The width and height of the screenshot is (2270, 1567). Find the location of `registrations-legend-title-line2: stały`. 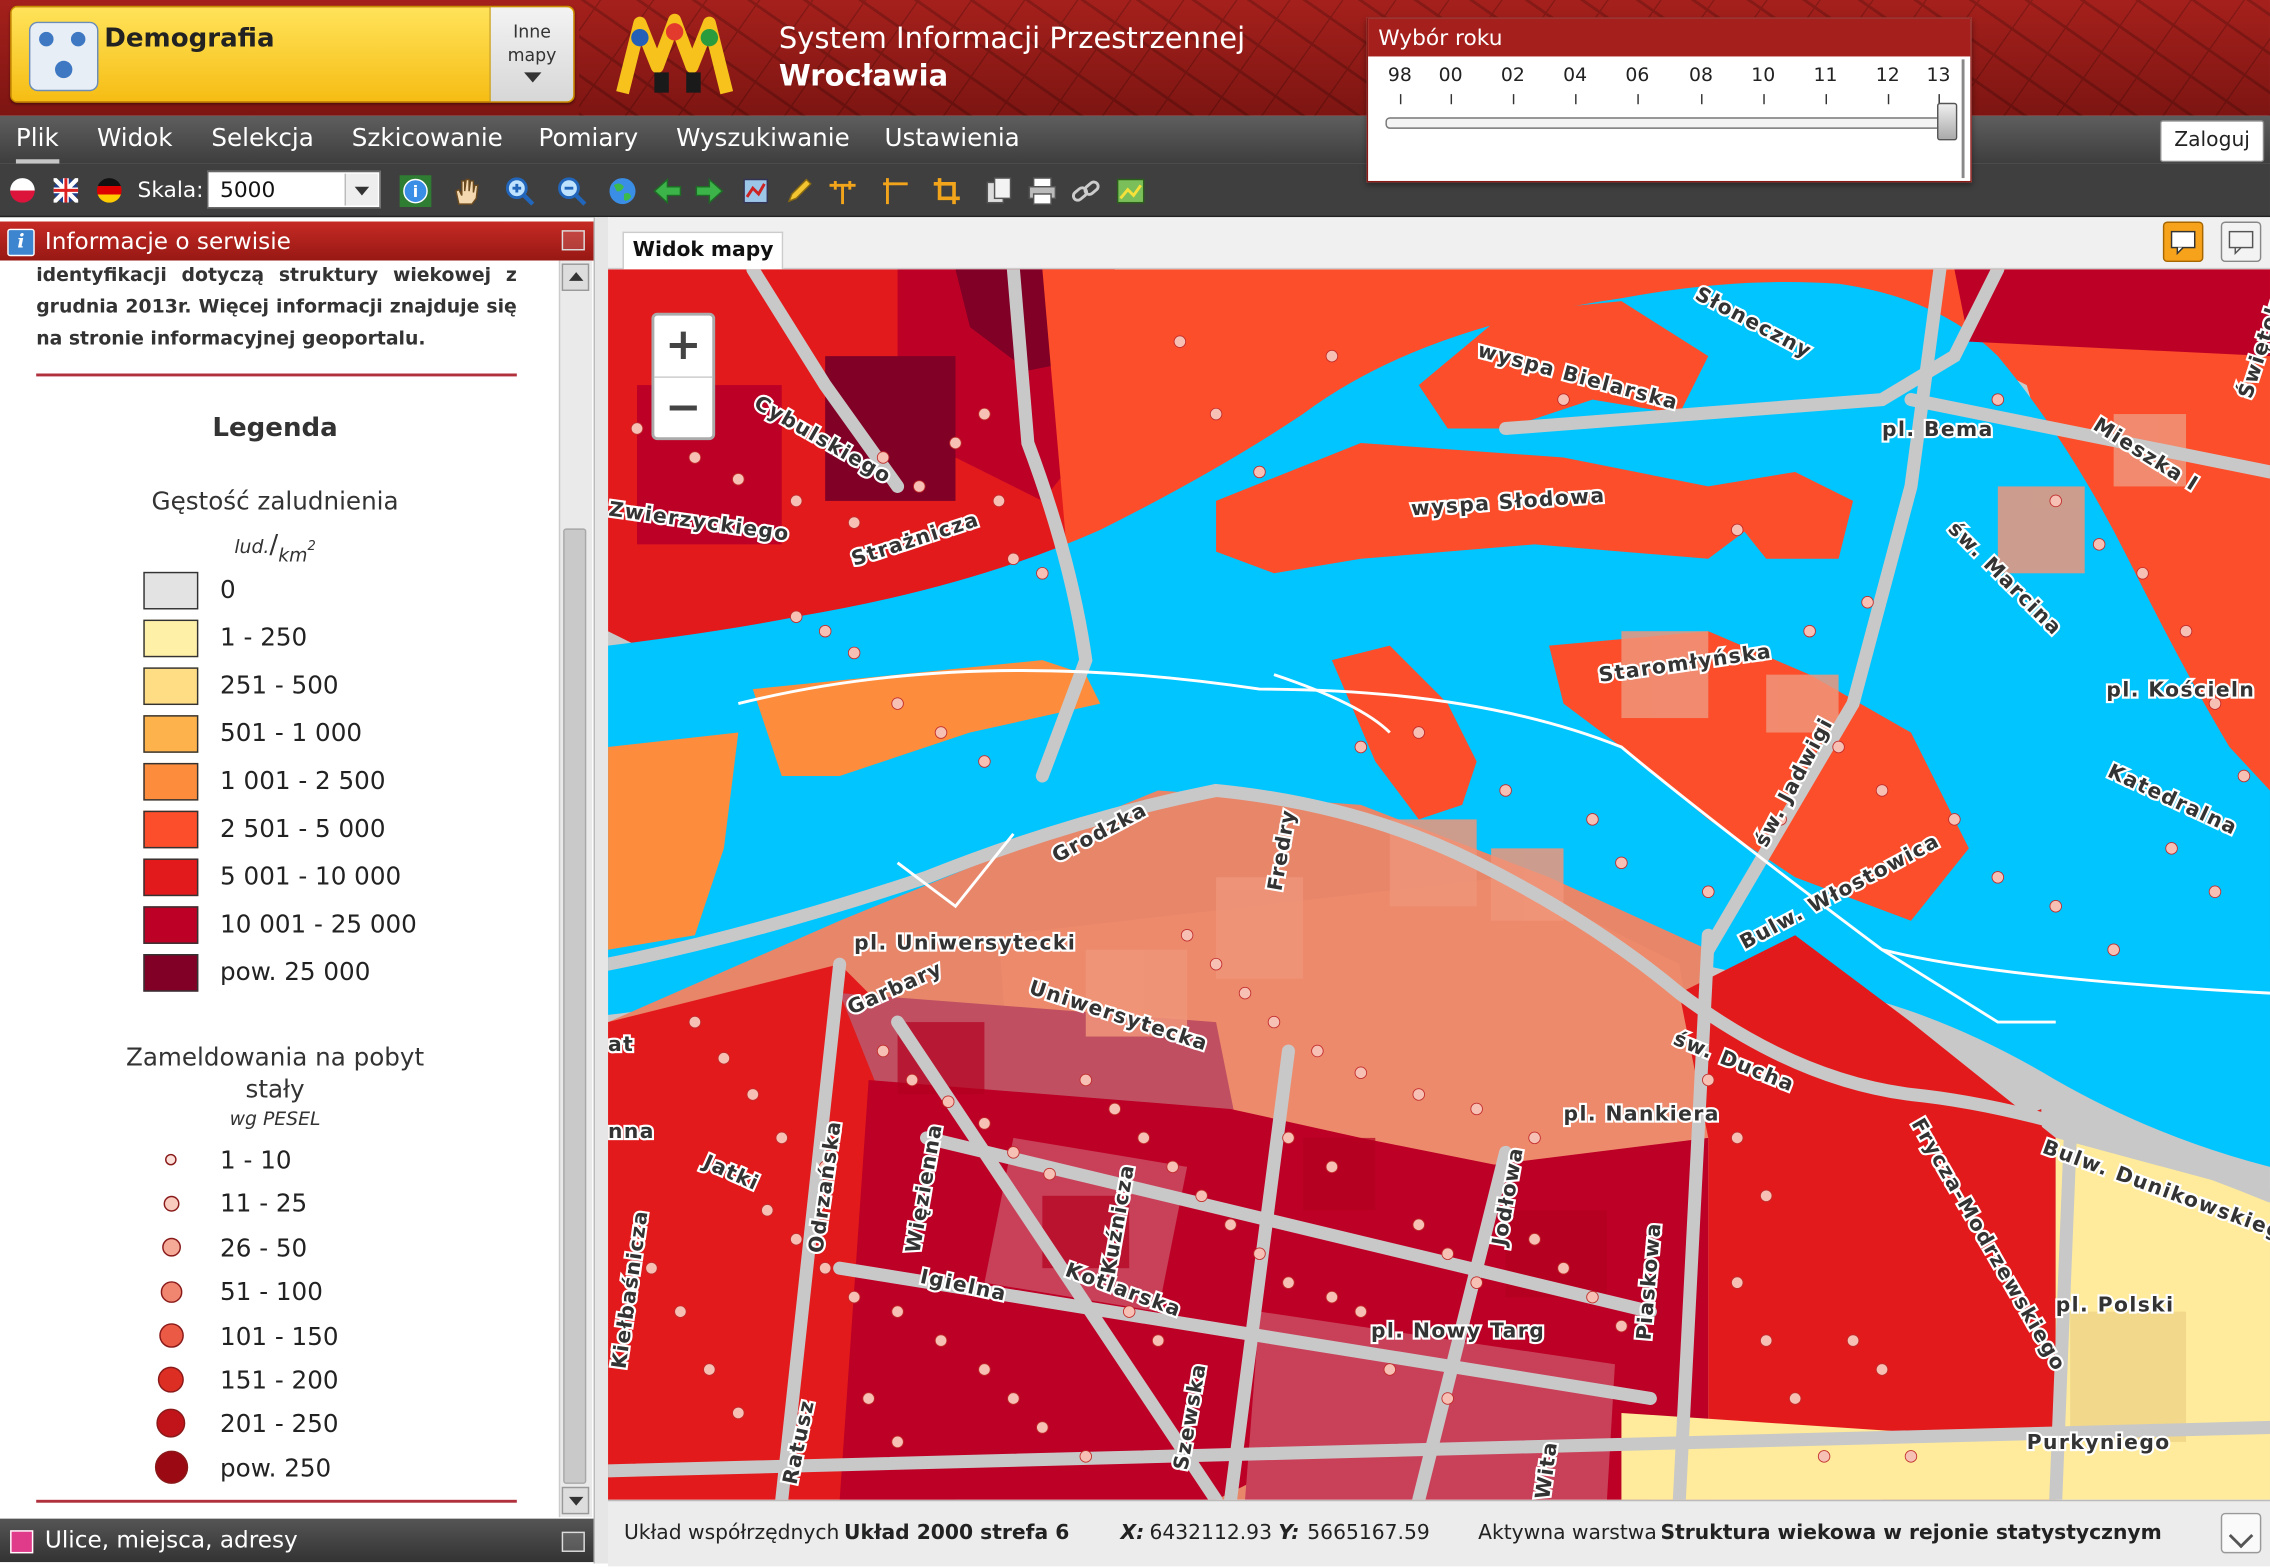

registrations-legend-title-line2: stały is located at coordinates (275, 1090).